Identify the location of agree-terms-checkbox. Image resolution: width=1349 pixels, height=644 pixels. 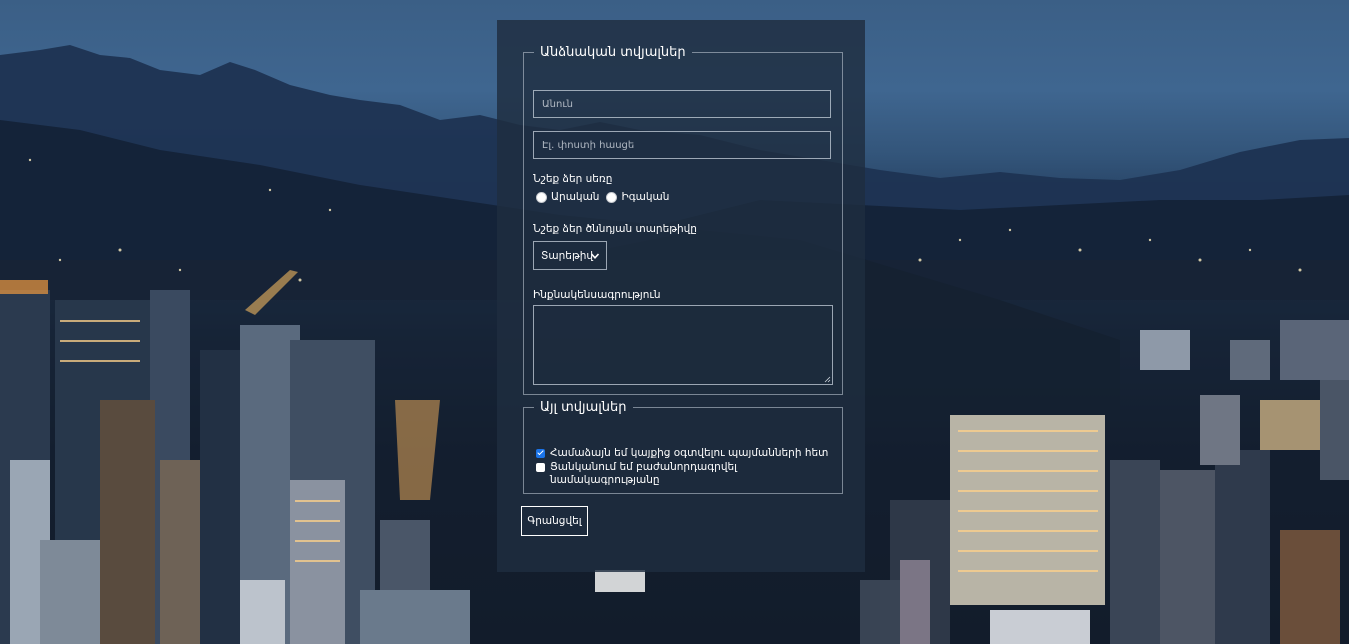
(540, 453).